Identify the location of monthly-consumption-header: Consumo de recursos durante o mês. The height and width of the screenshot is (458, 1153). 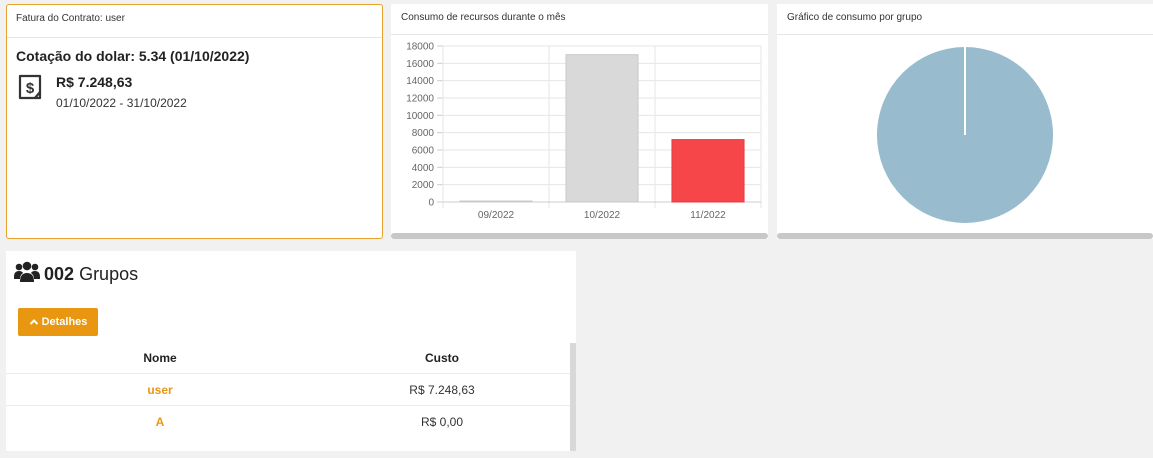
(579, 19).